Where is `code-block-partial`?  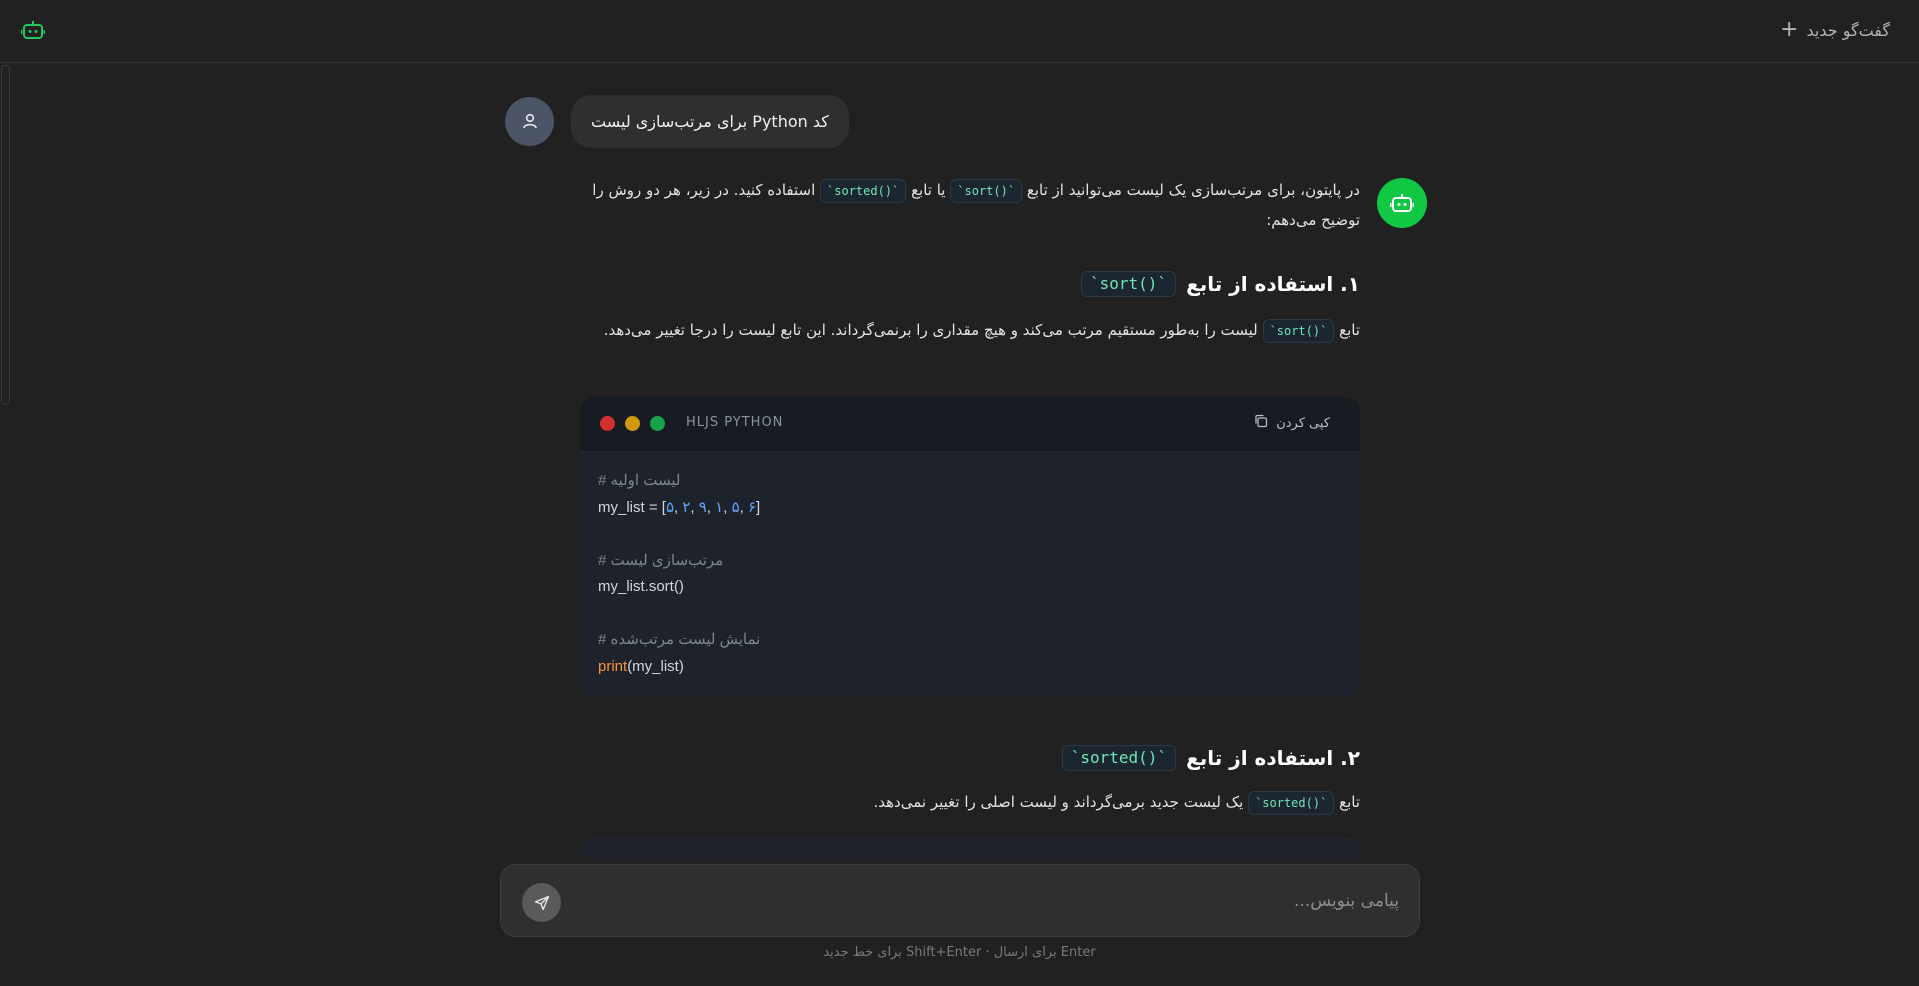
code-block-partial is located at coordinates (970, 848).